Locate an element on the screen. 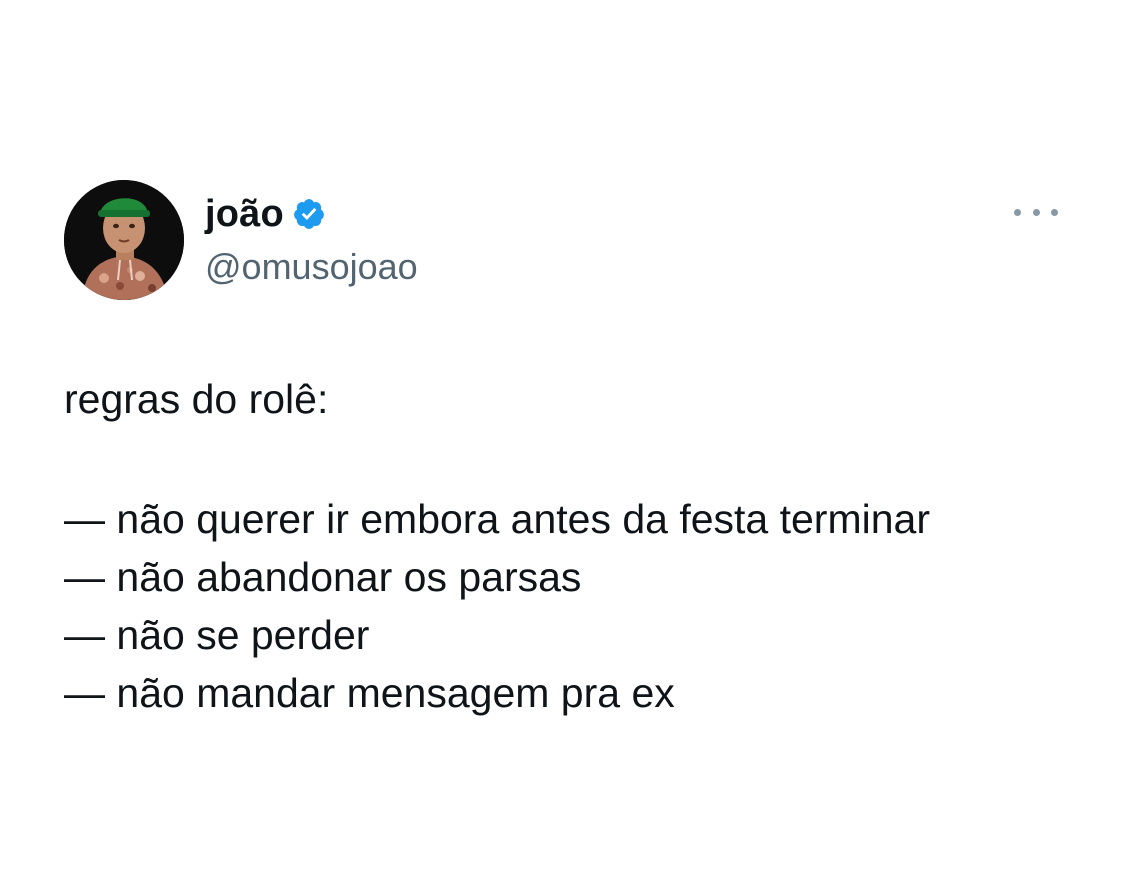  avatar is located at coordinates (124, 240).